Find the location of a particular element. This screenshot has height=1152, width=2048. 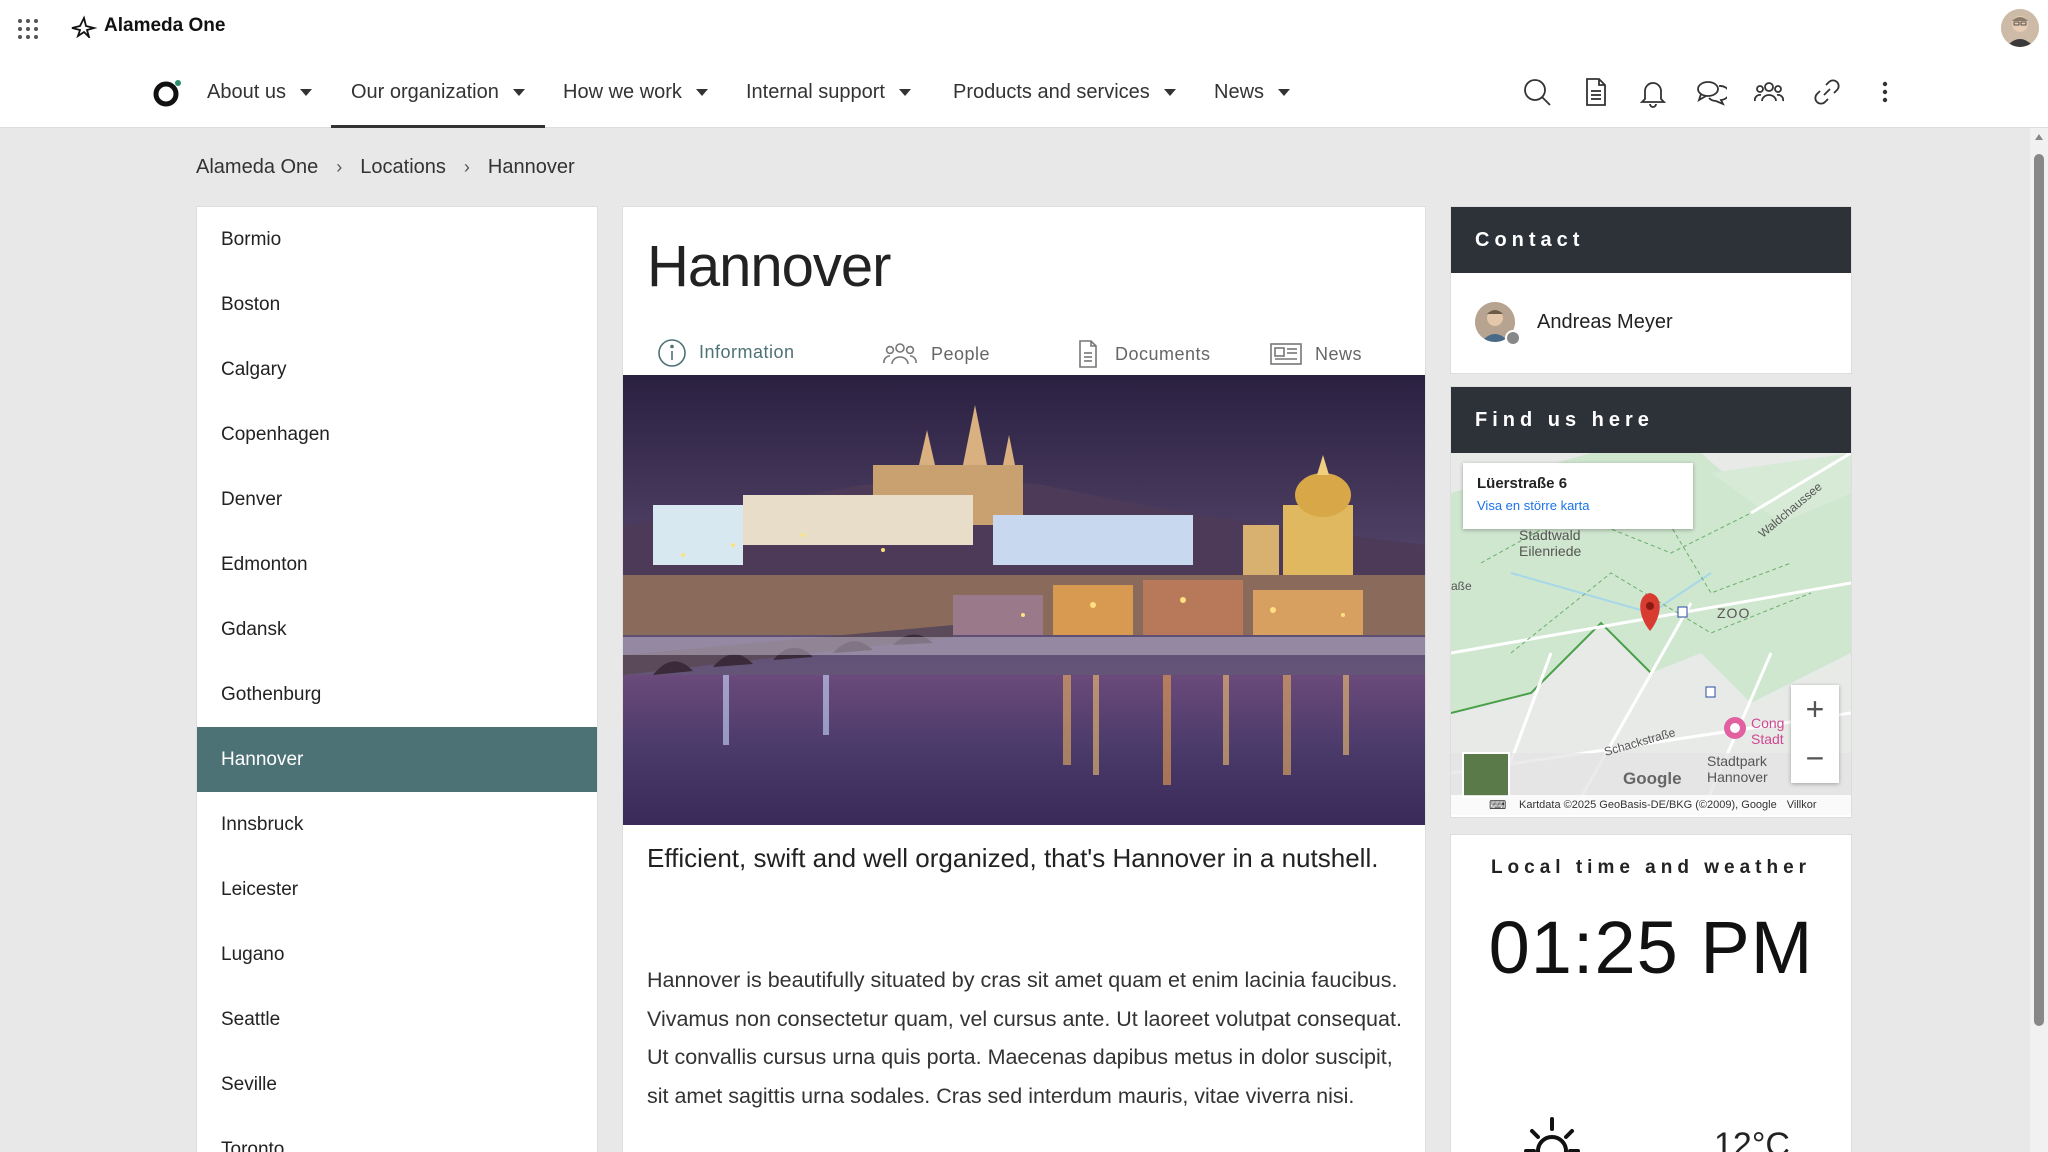

info-icon is located at coordinates (672, 352).